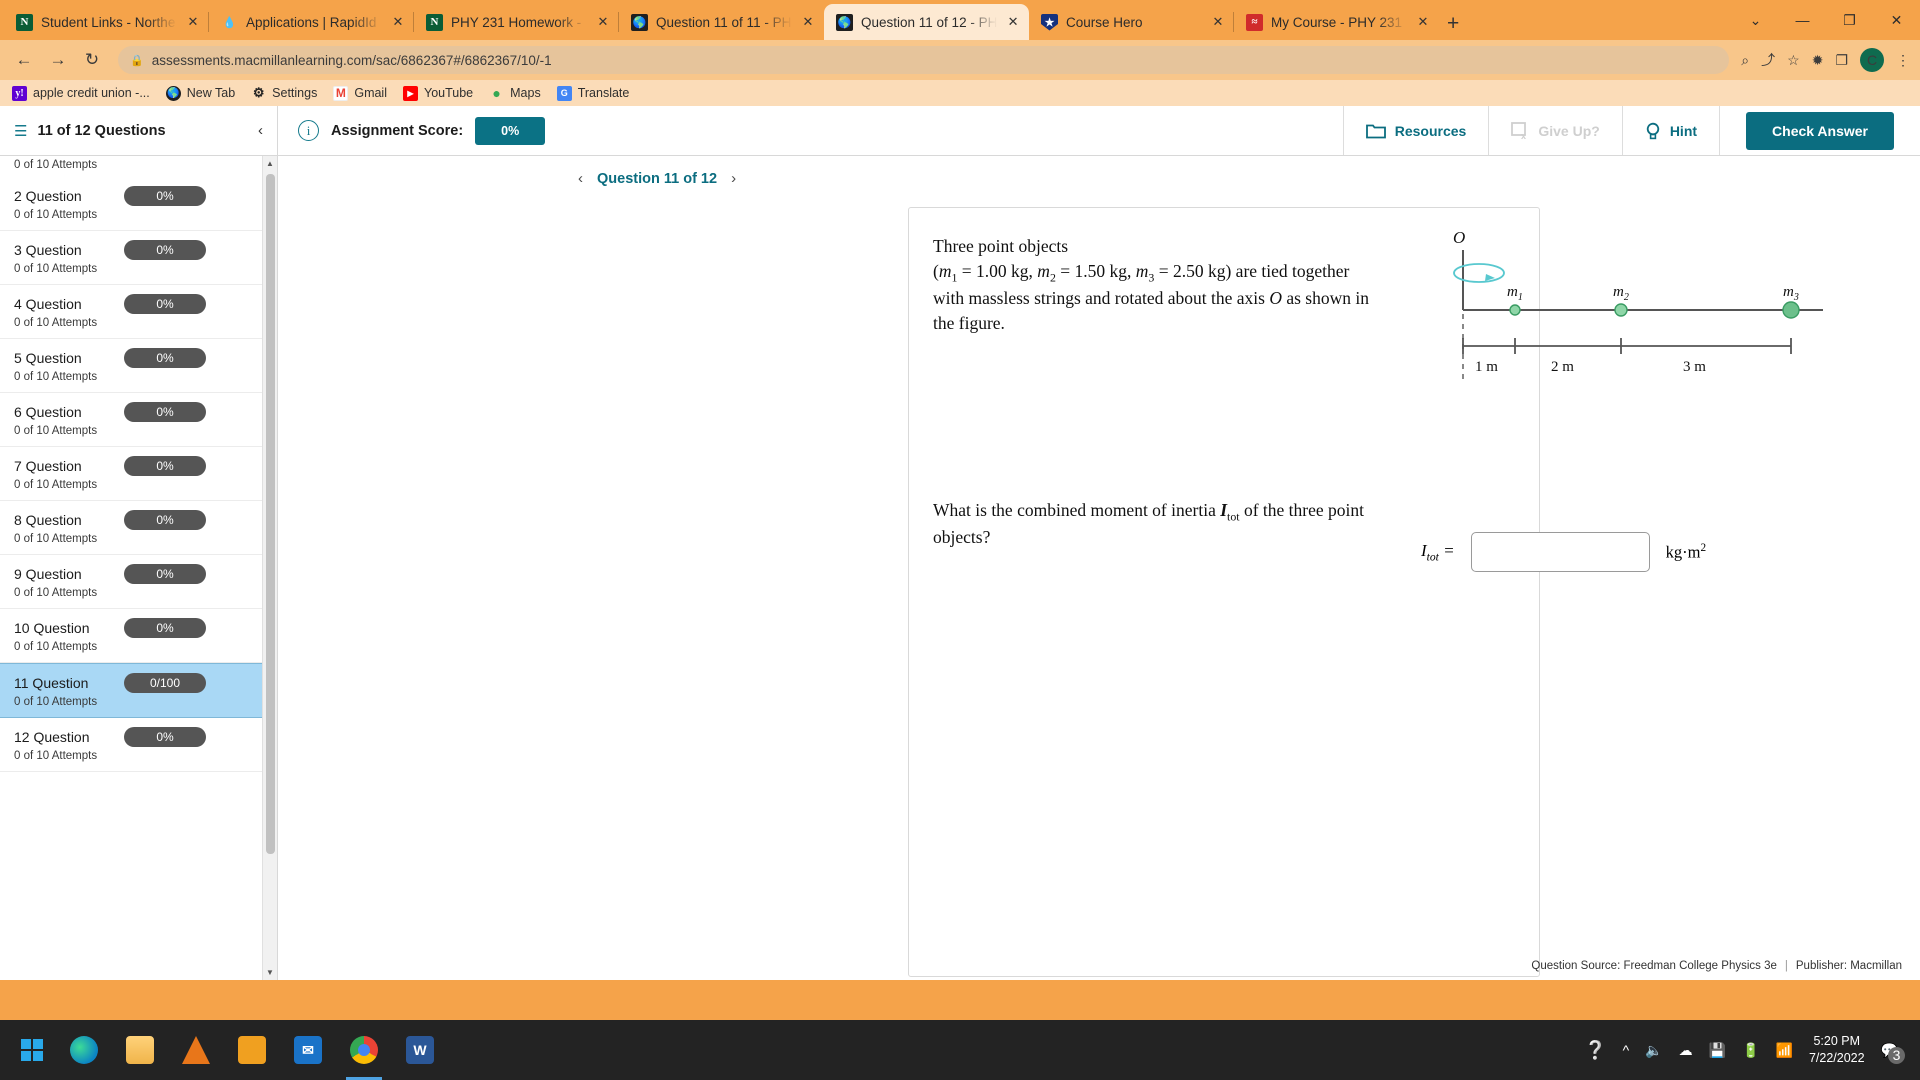  What do you see at coordinates (1717, 1050) in the screenshot?
I see `onedrive-icon: 💾` at bounding box center [1717, 1050].